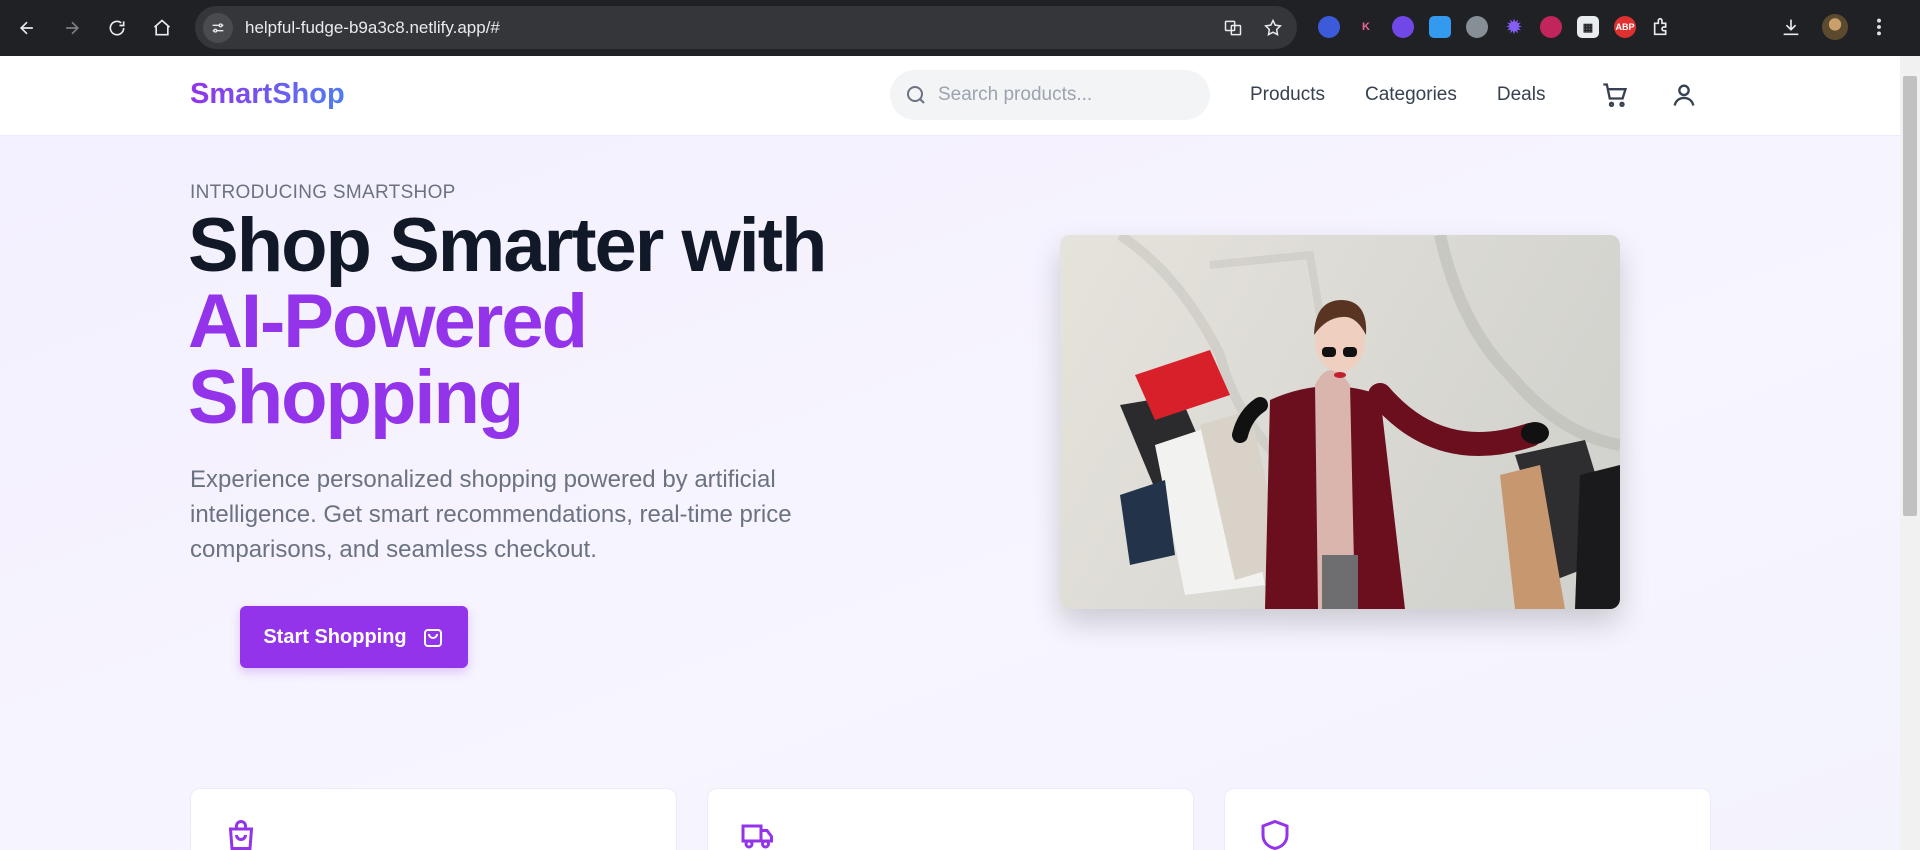 This screenshot has width=1920, height=850. I want to click on shield-icon, so click(1275, 834).